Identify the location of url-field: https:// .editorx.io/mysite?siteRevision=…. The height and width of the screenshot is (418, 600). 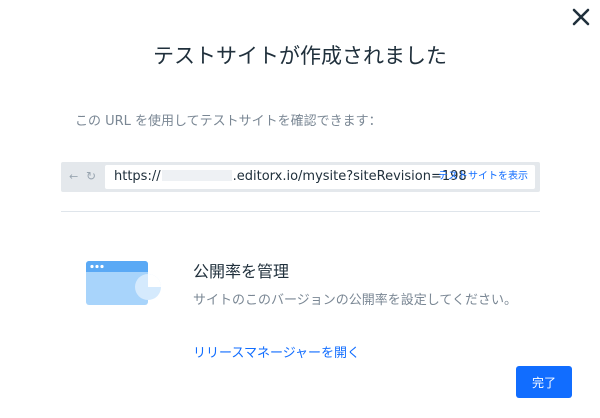
(320, 177).